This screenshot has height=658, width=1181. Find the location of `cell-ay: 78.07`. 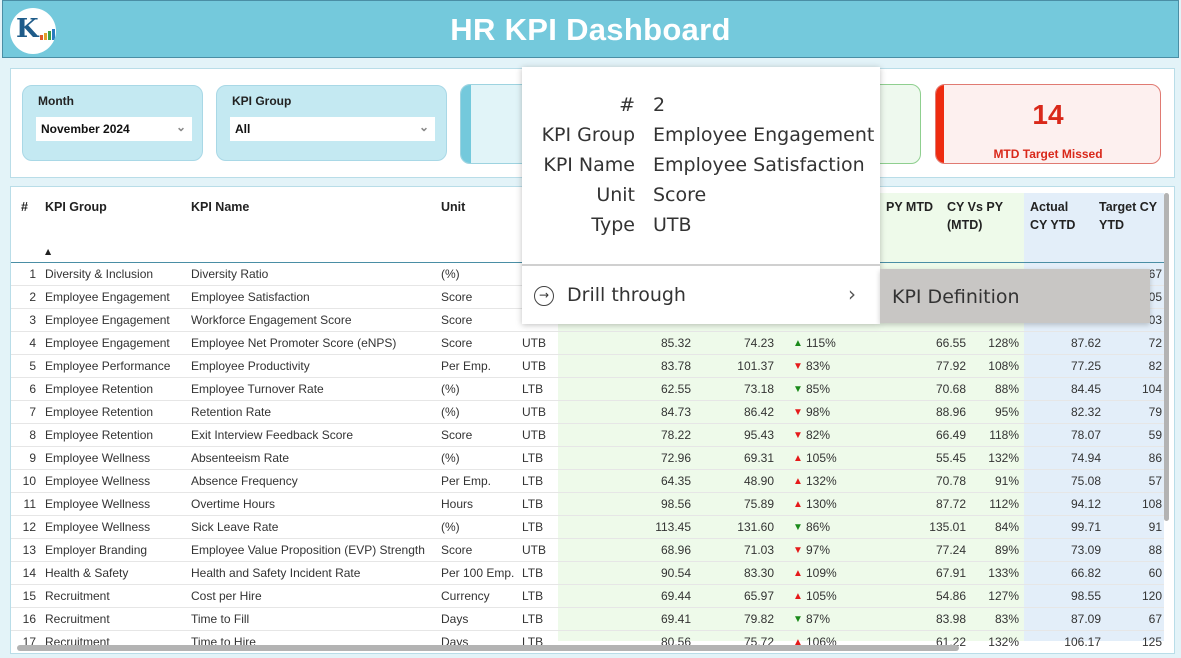

cell-ay: 78.07 is located at coordinates (1085, 435).